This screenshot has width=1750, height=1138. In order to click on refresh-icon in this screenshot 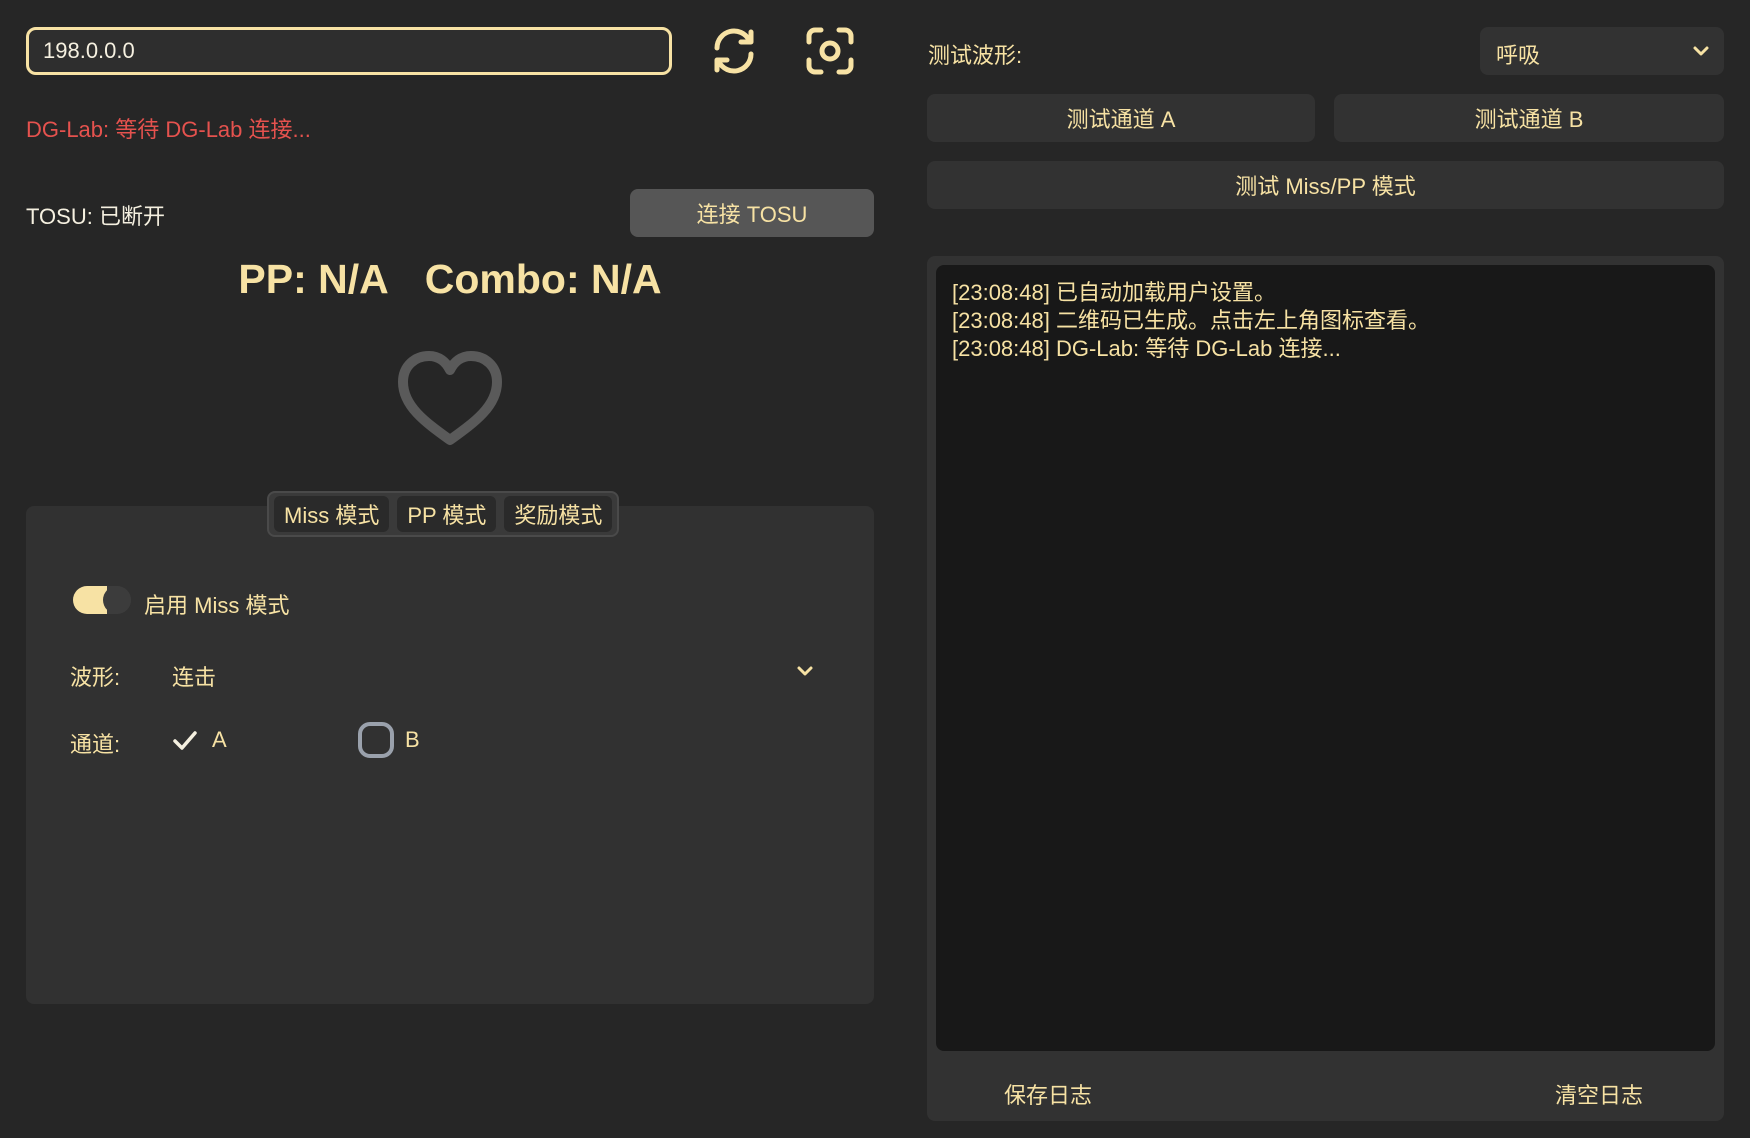, I will do `click(734, 51)`.